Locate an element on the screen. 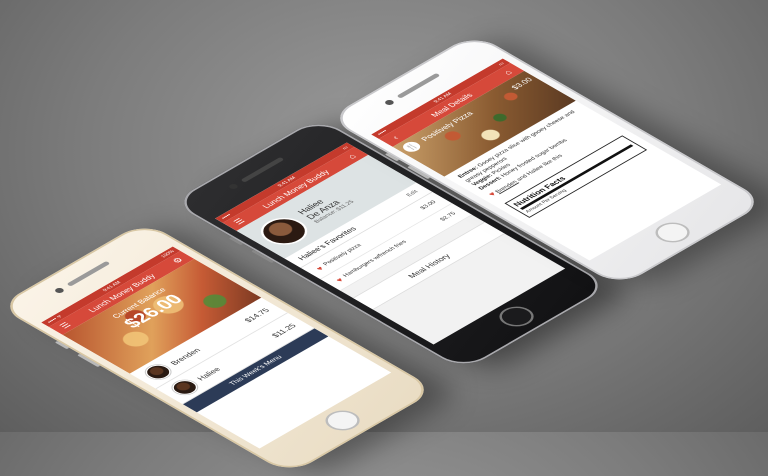  kid-balance: $14.75 is located at coordinates (257, 315).